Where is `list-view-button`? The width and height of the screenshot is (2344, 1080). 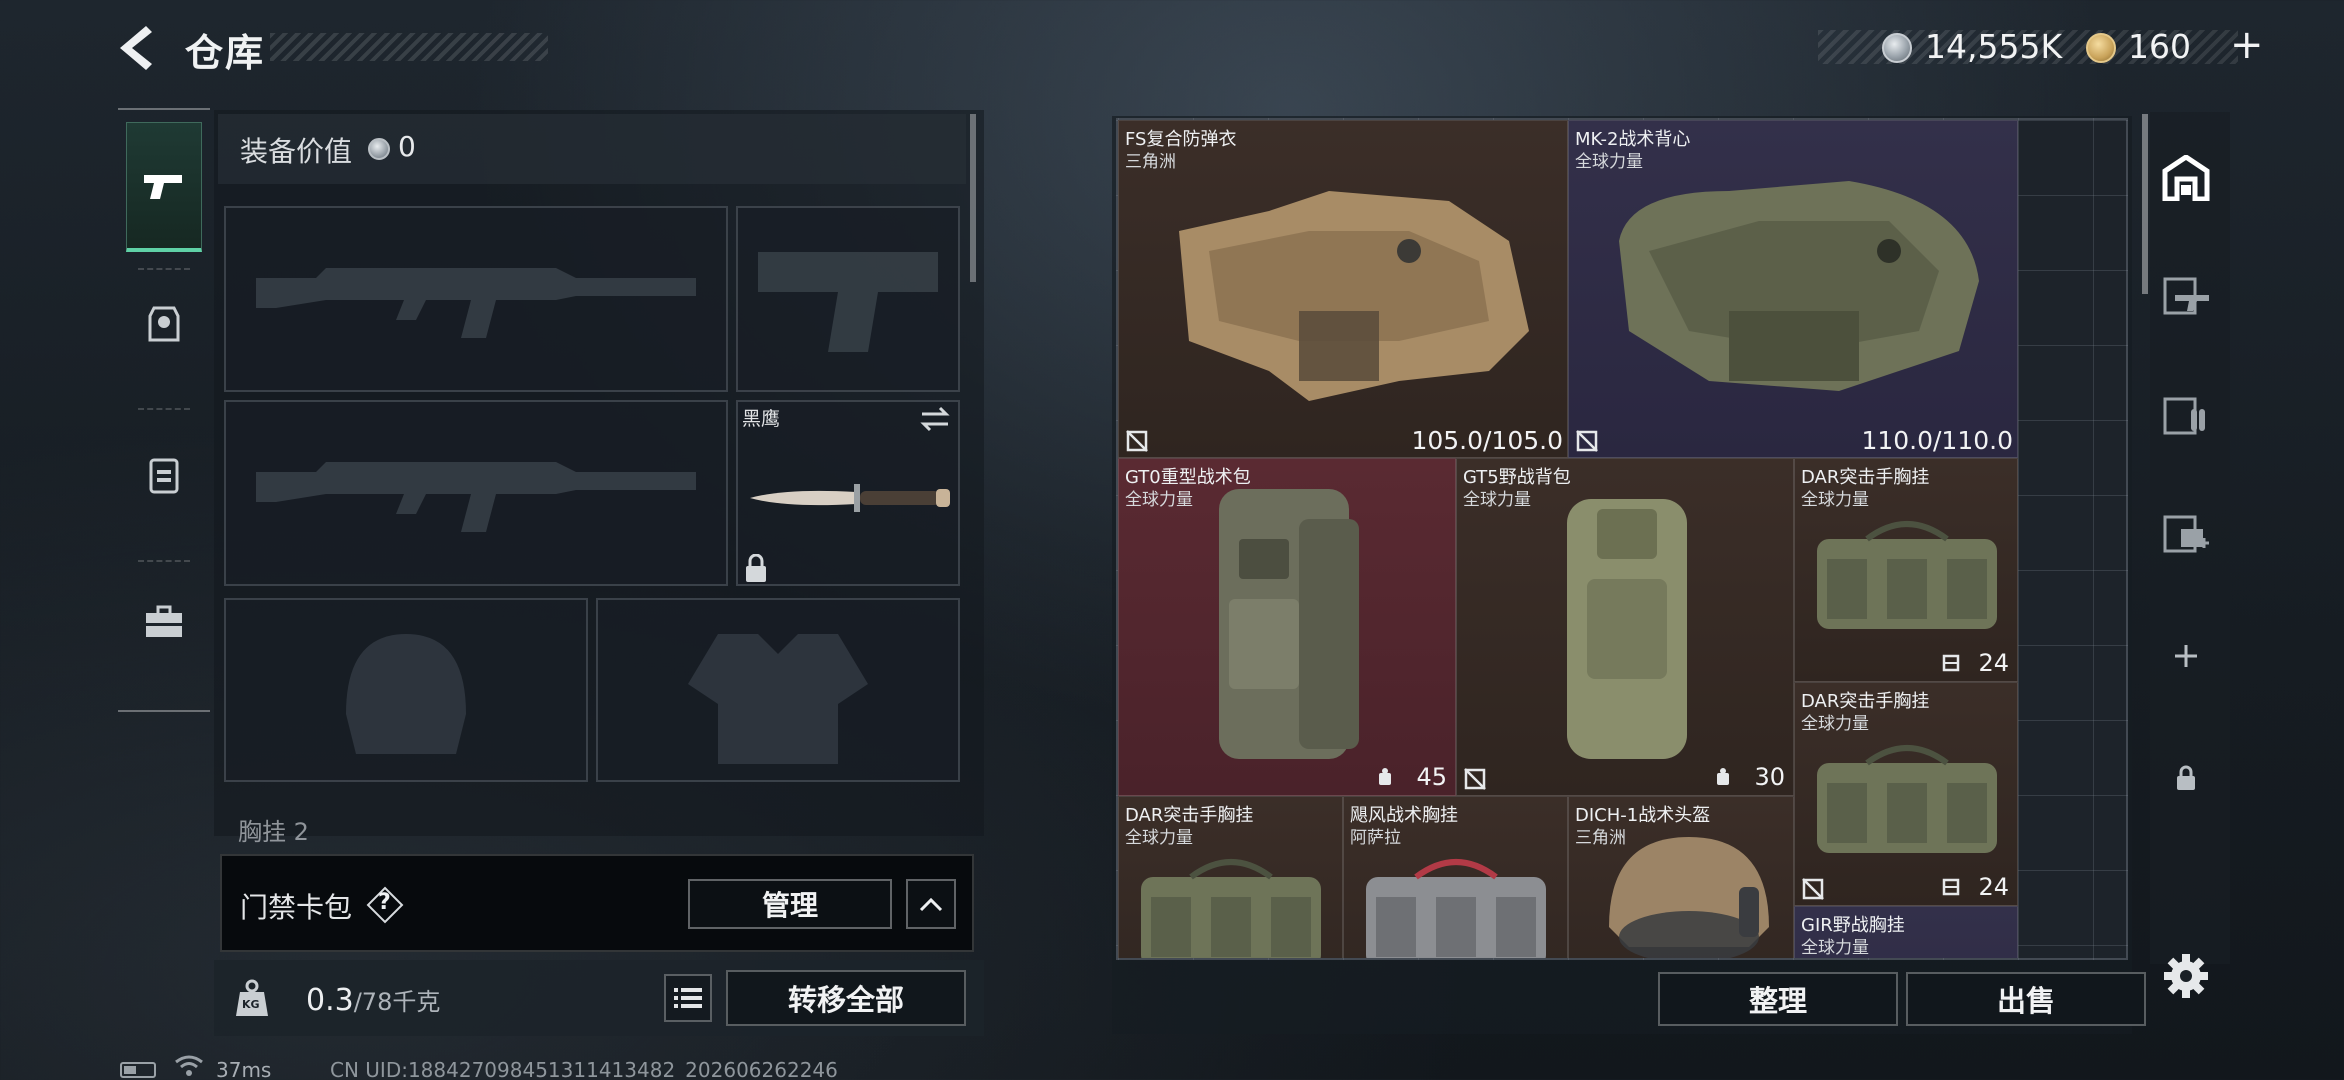
list-view-button is located at coordinates (688, 998).